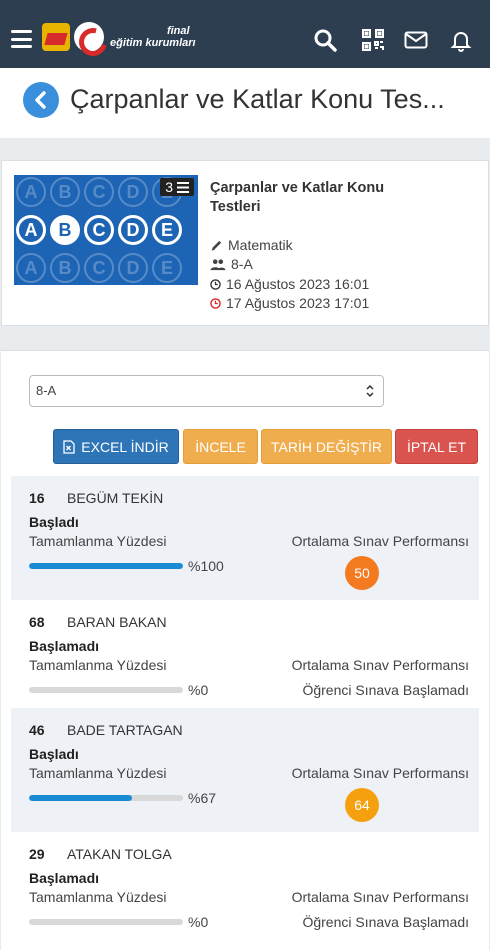 This screenshot has height=950, width=490. I want to click on class-select: 8-A, so click(206, 391).